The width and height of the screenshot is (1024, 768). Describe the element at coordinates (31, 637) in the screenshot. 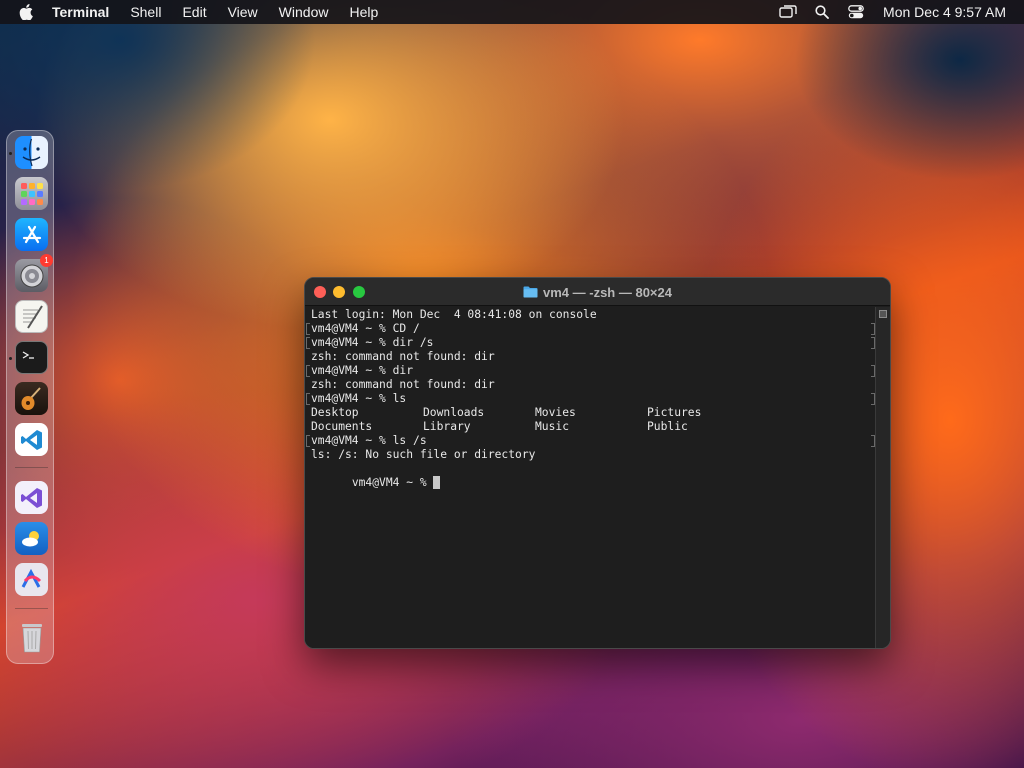

I see `trash-icon` at that location.